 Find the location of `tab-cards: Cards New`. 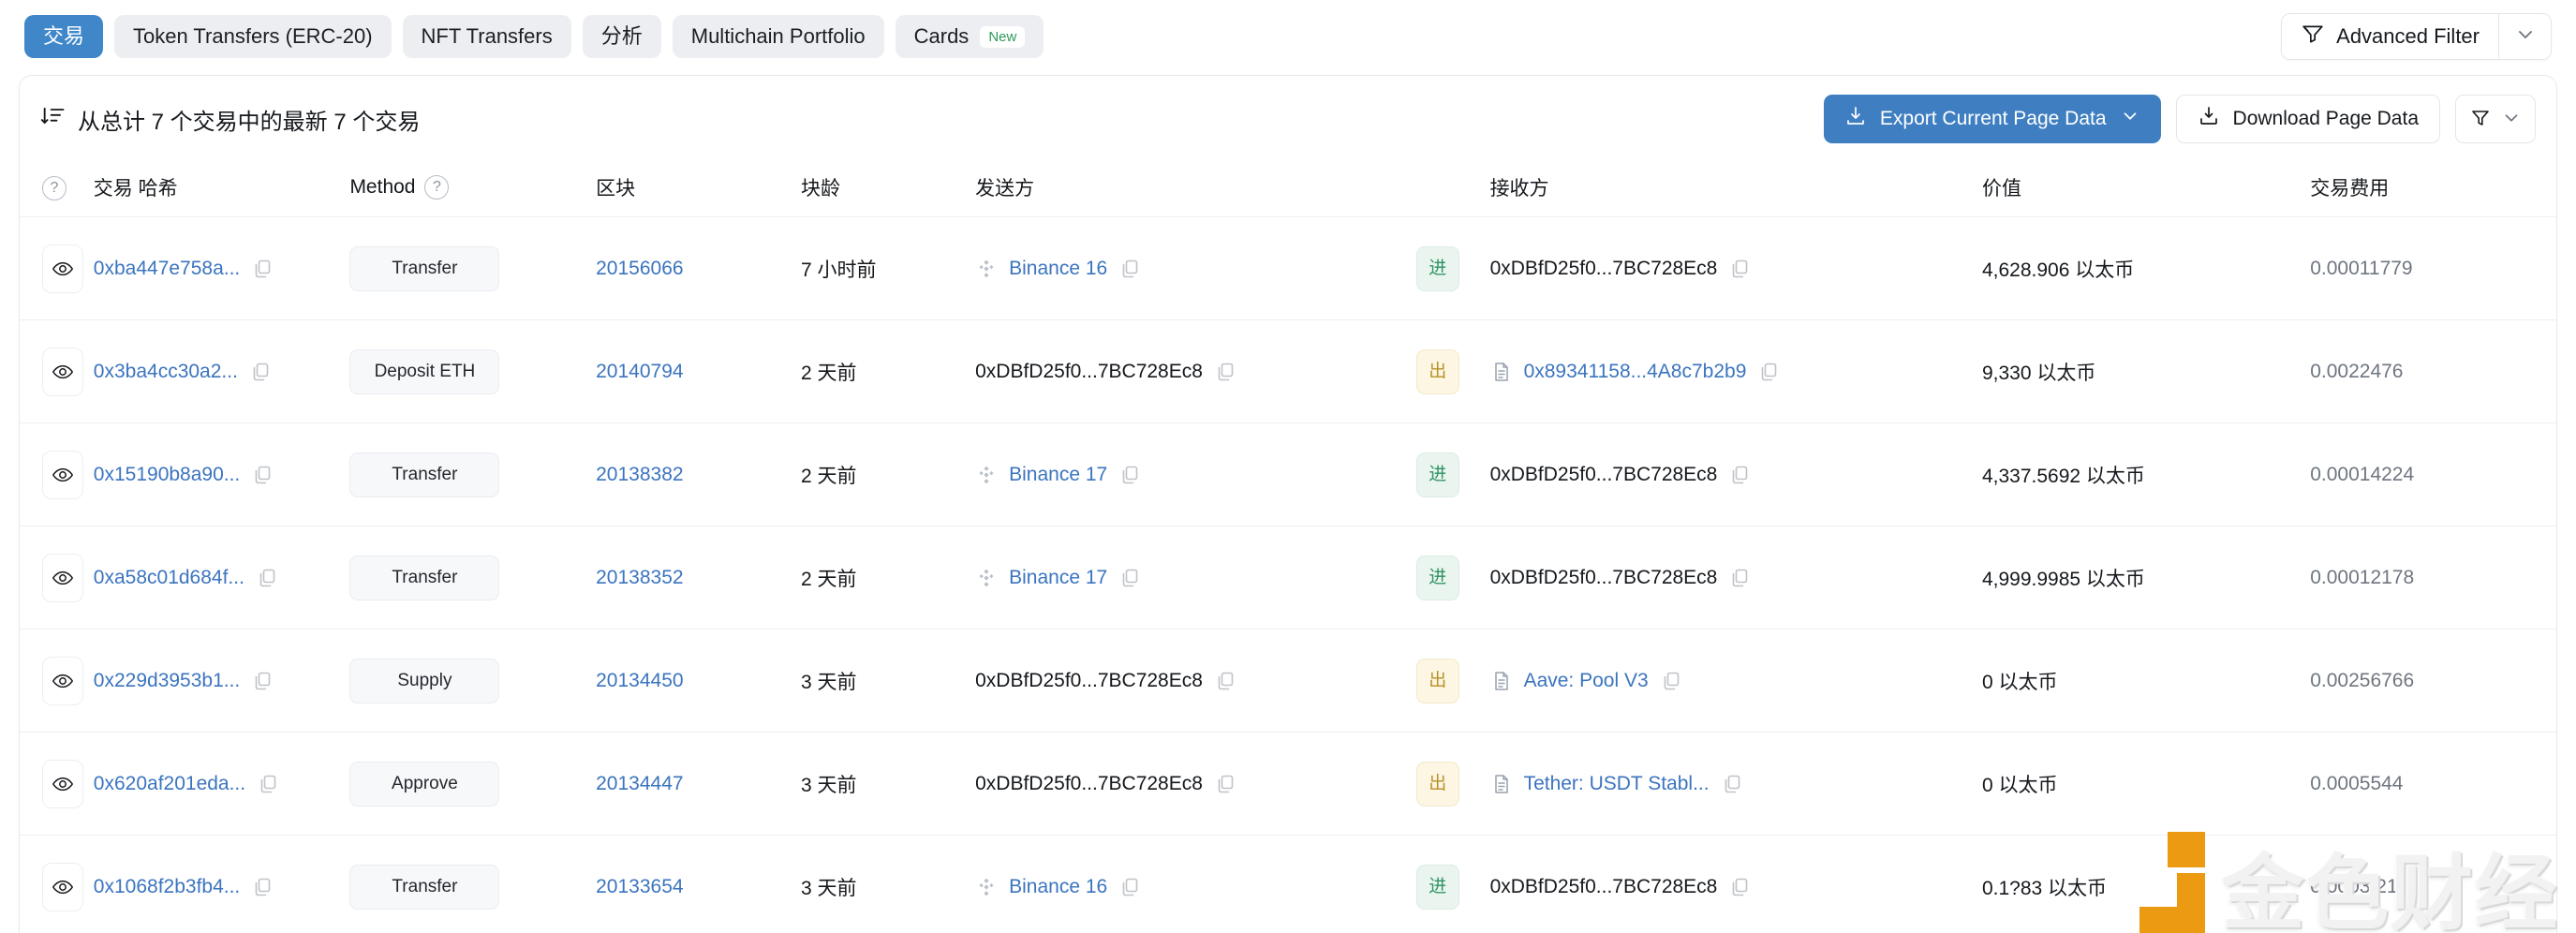

tab-cards: Cards New is located at coordinates (969, 36).